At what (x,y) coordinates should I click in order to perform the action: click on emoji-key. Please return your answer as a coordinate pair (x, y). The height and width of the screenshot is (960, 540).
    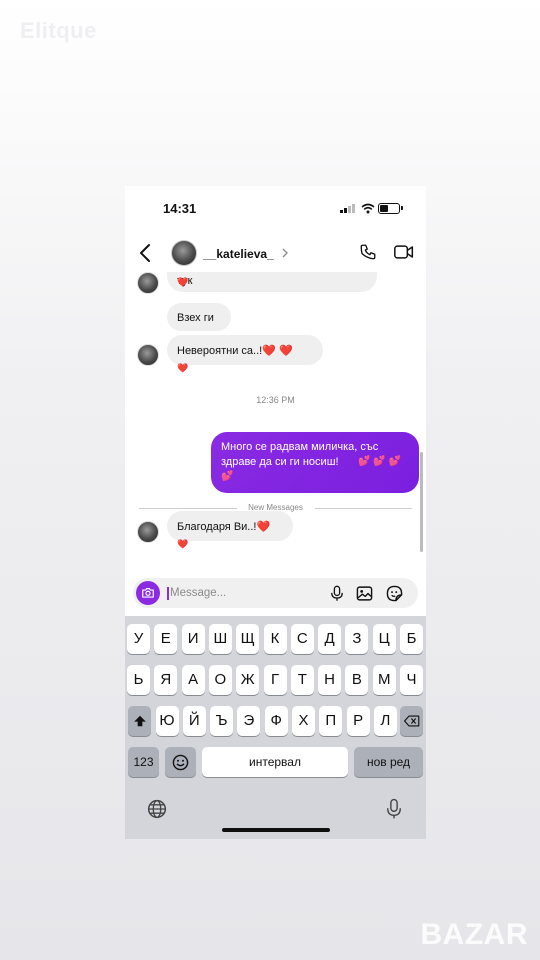
    Looking at the image, I should click on (180, 762).